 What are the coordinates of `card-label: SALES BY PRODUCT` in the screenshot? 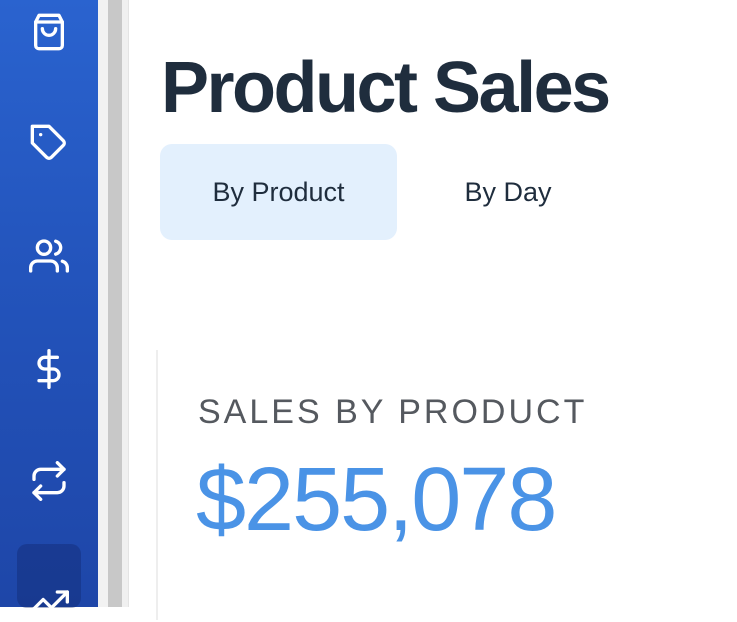 It's located at (393, 412).